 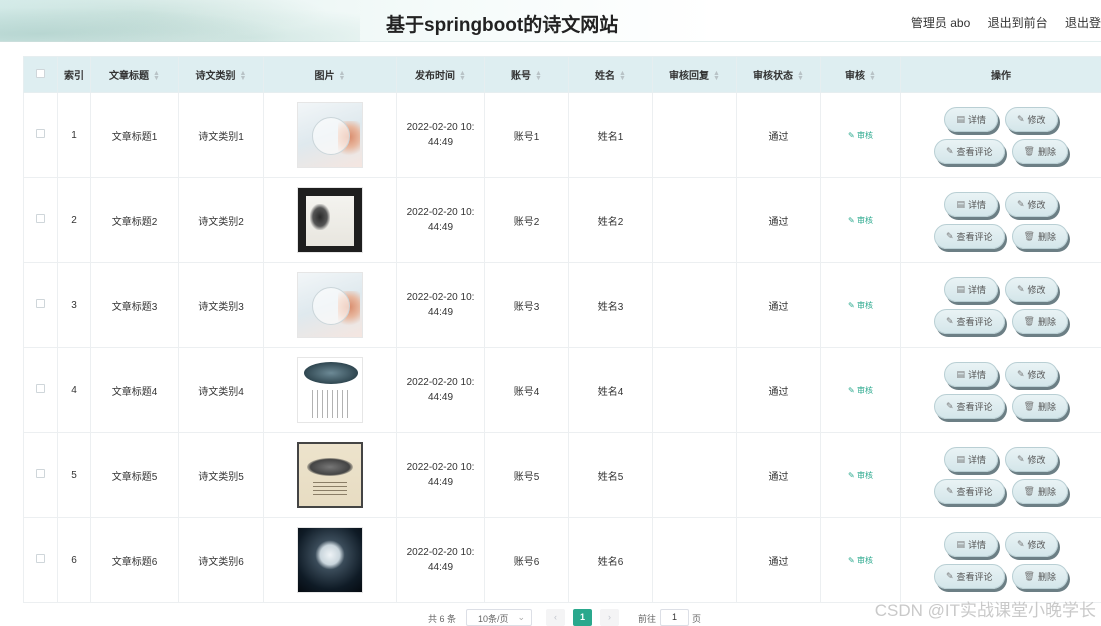 I want to click on page-number-current: 1, so click(x=582, y=617).